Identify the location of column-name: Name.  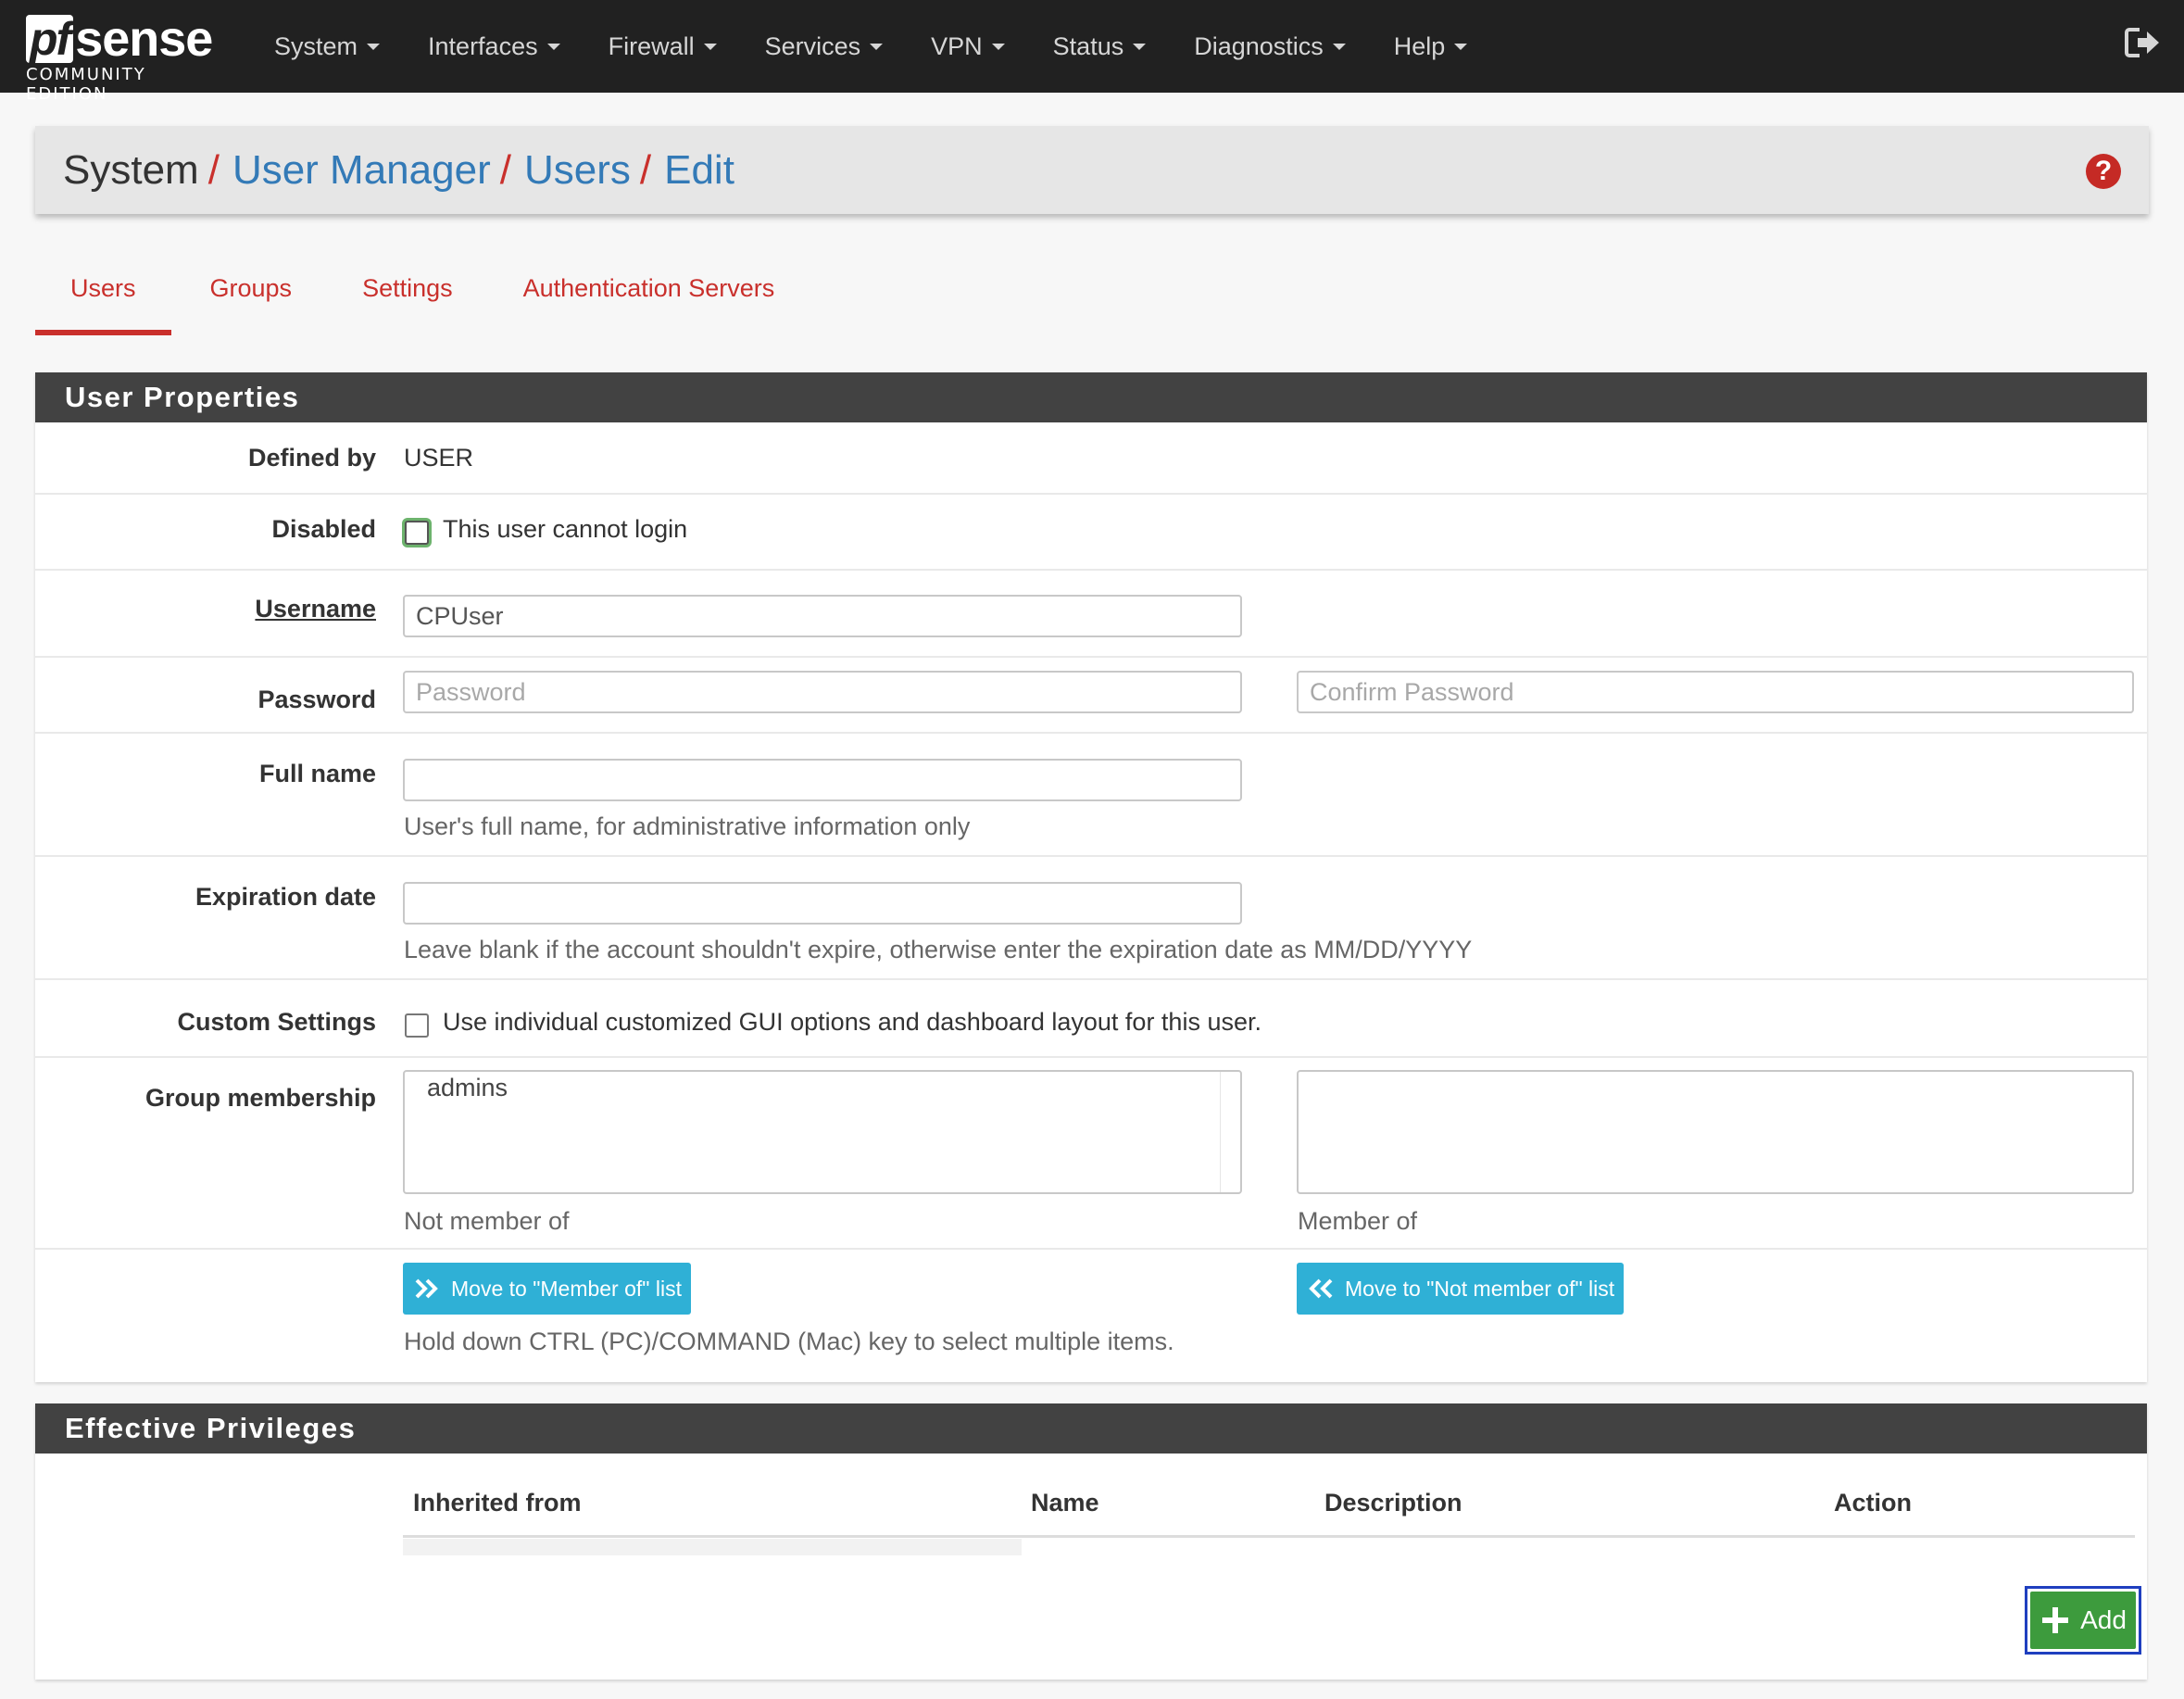
(1065, 1503).